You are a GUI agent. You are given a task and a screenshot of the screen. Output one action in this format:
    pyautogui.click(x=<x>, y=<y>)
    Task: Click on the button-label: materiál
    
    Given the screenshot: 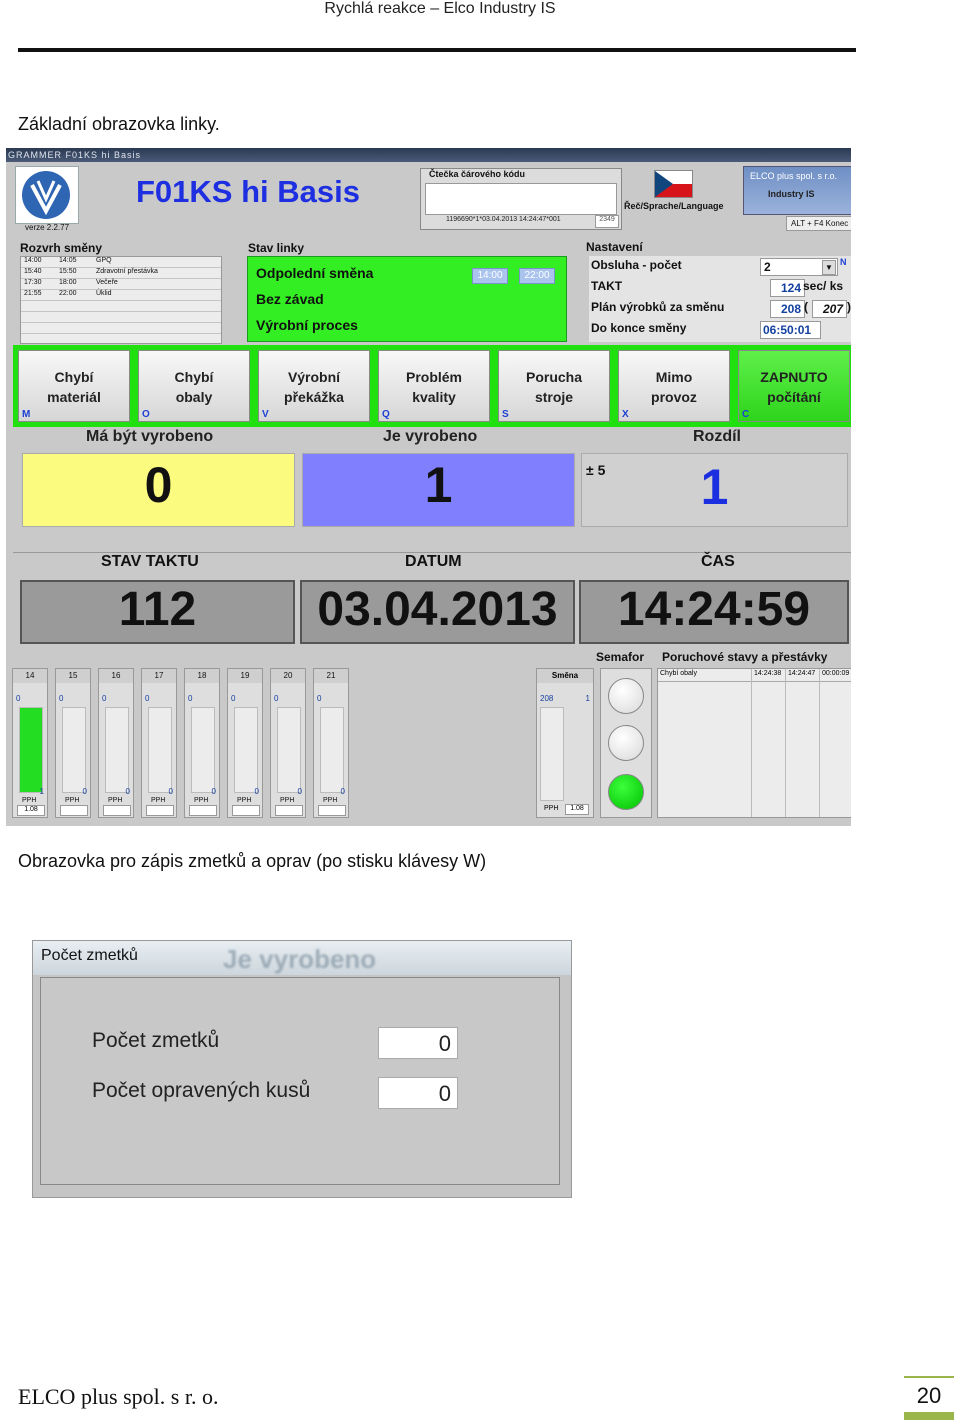 What is the action you would take?
    pyautogui.click(x=74, y=397)
    